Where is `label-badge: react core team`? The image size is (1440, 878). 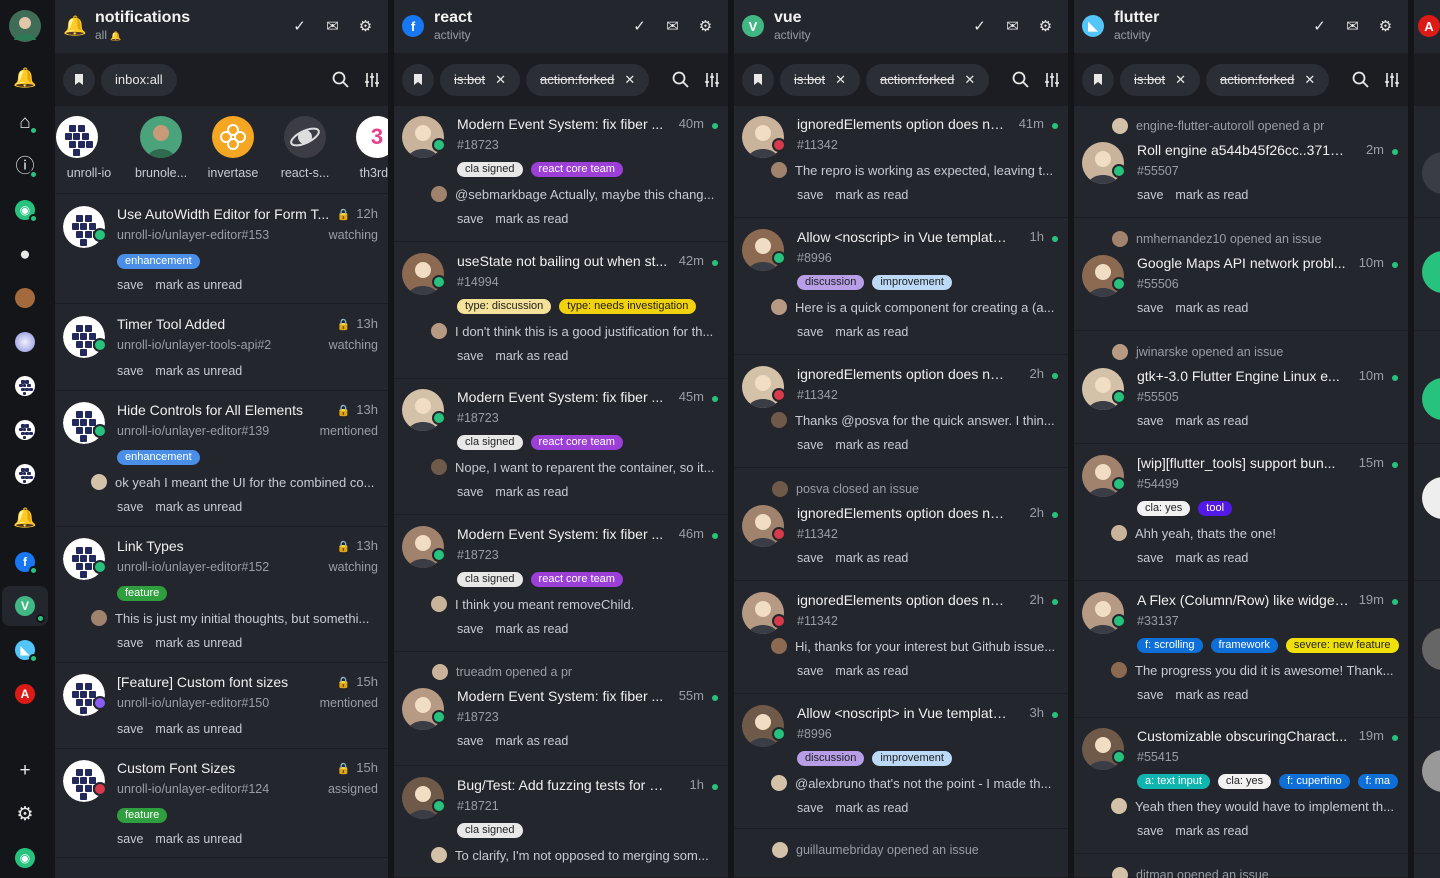
label-badge: react core team is located at coordinates (576, 169).